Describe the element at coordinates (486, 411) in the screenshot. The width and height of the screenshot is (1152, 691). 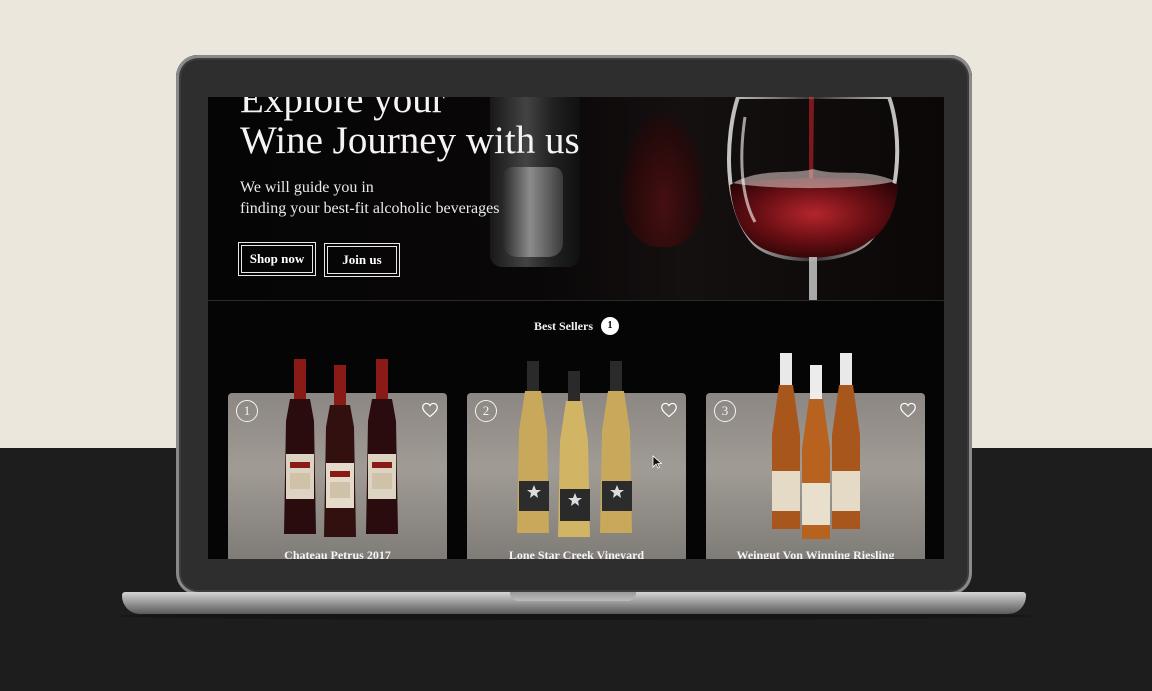
I see `rank-badge: 2` at that location.